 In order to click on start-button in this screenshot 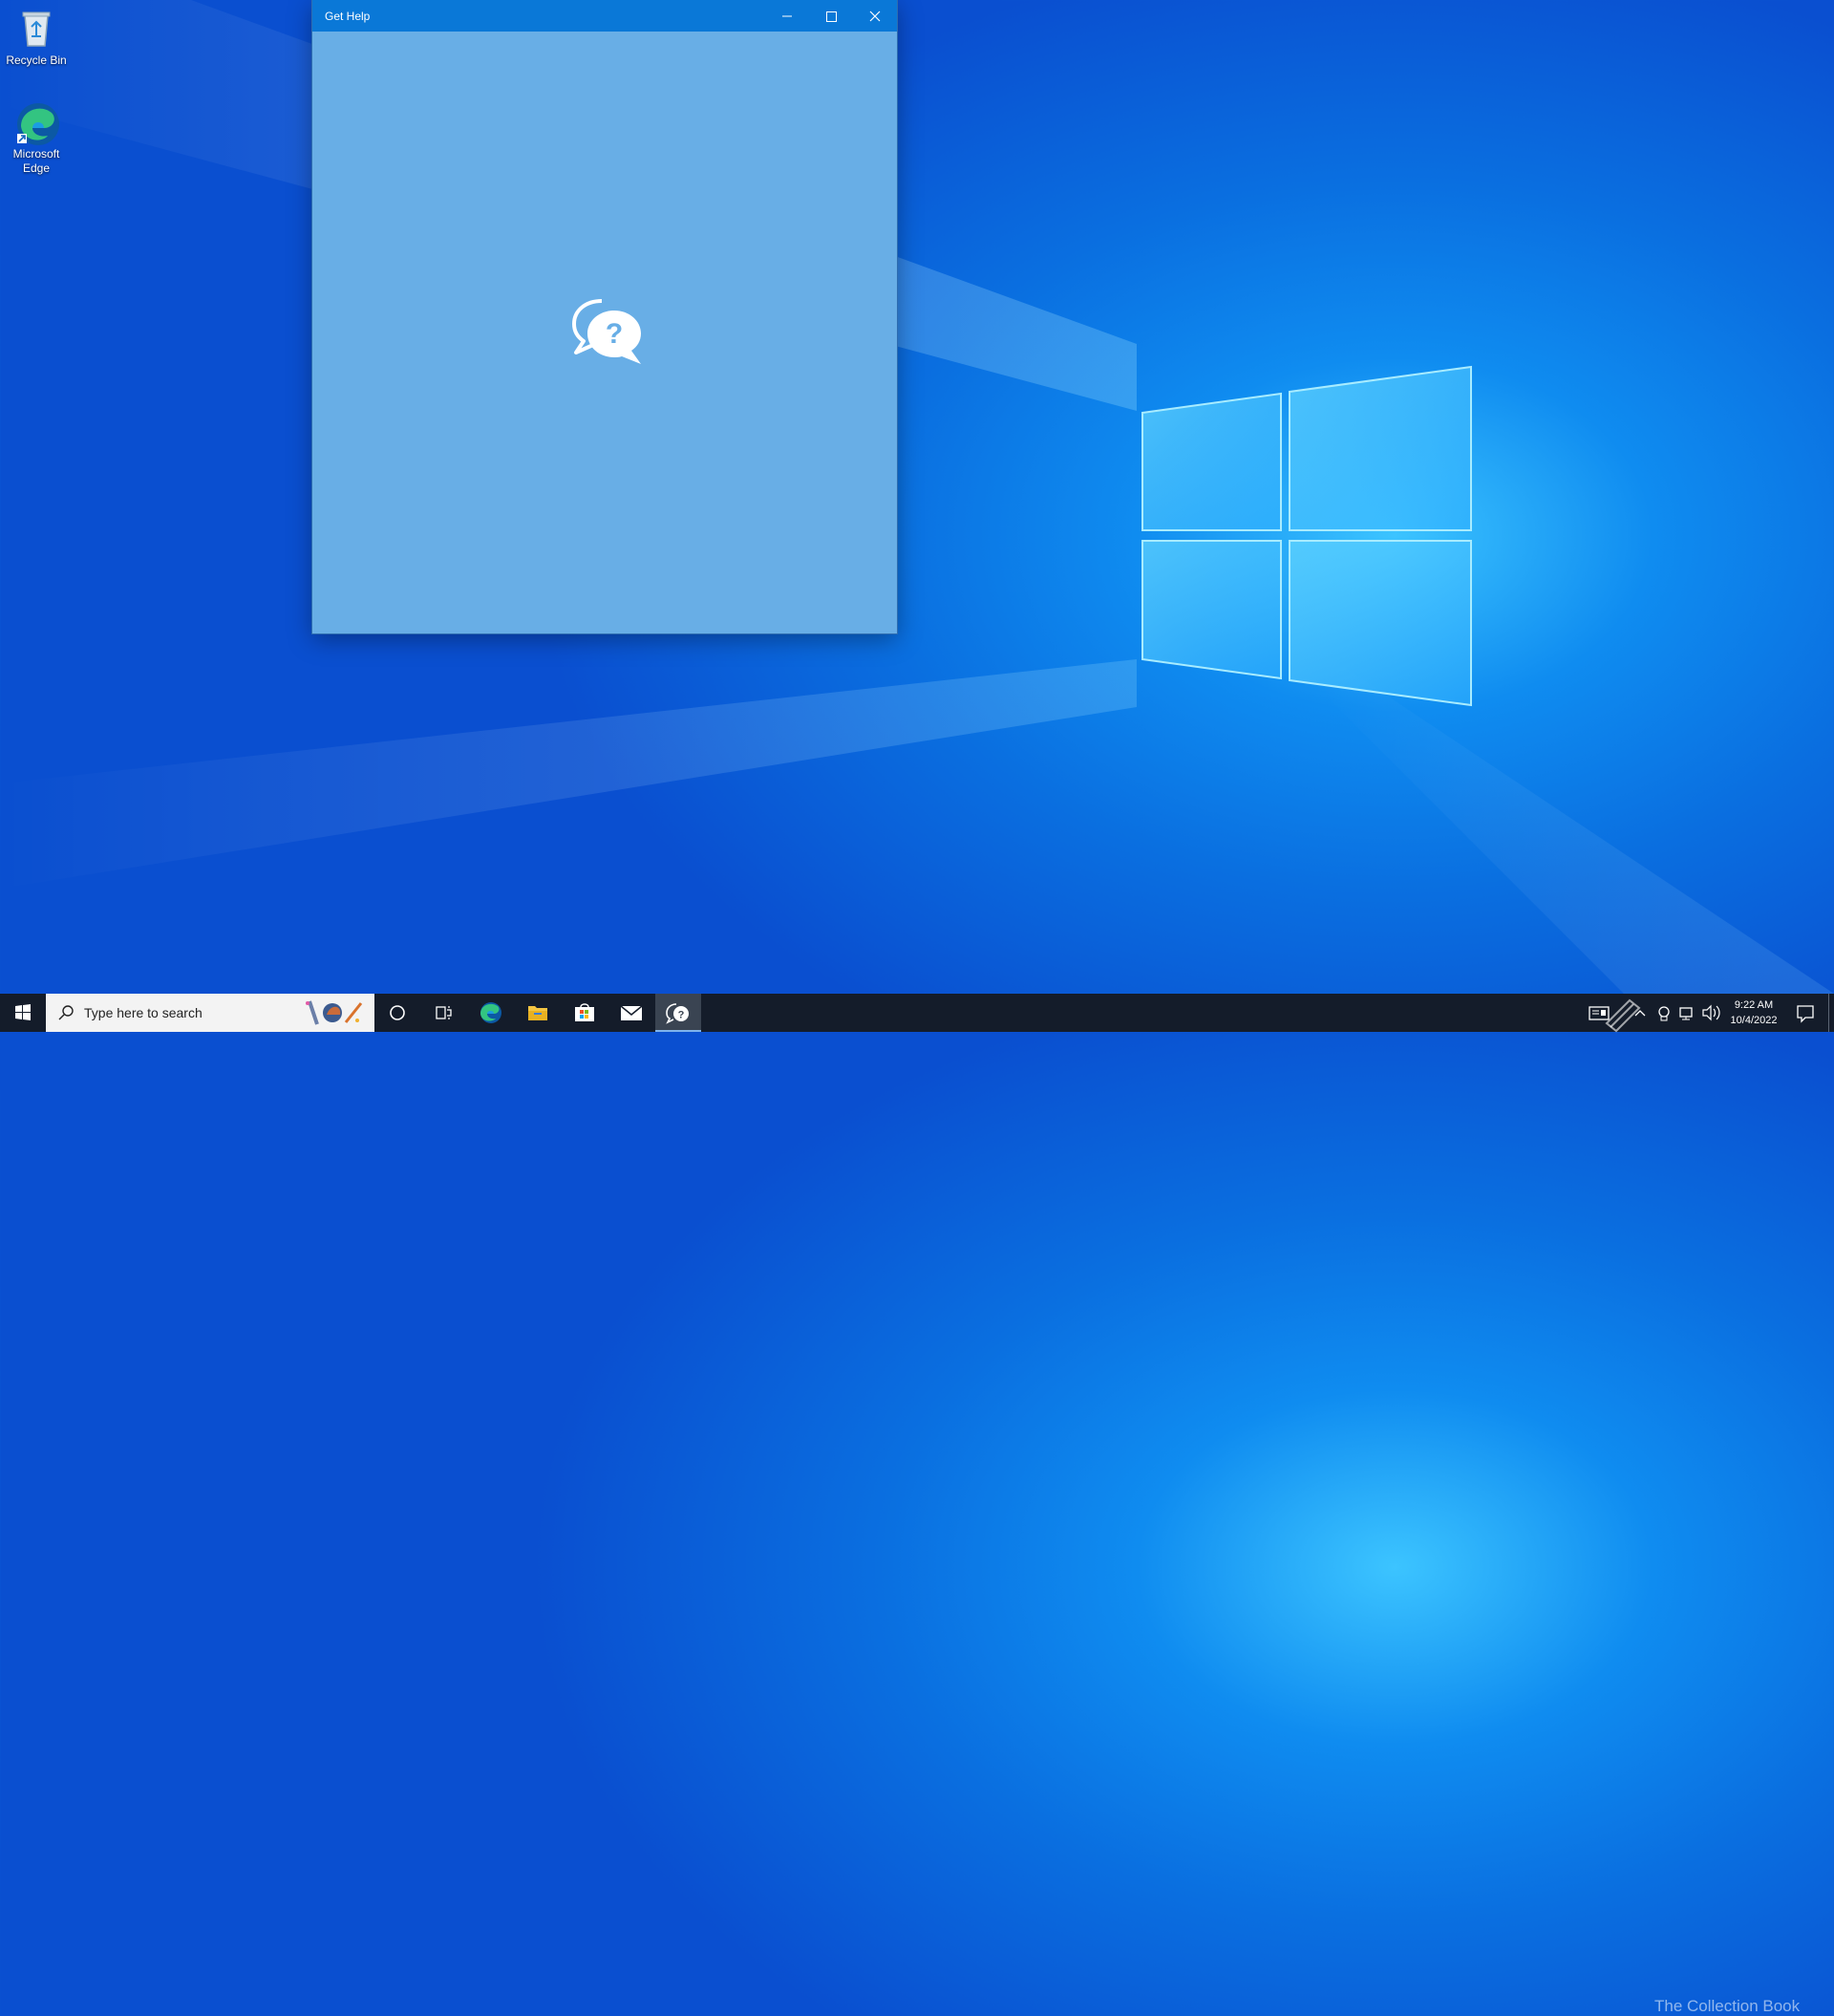, I will do `click(23, 1013)`.